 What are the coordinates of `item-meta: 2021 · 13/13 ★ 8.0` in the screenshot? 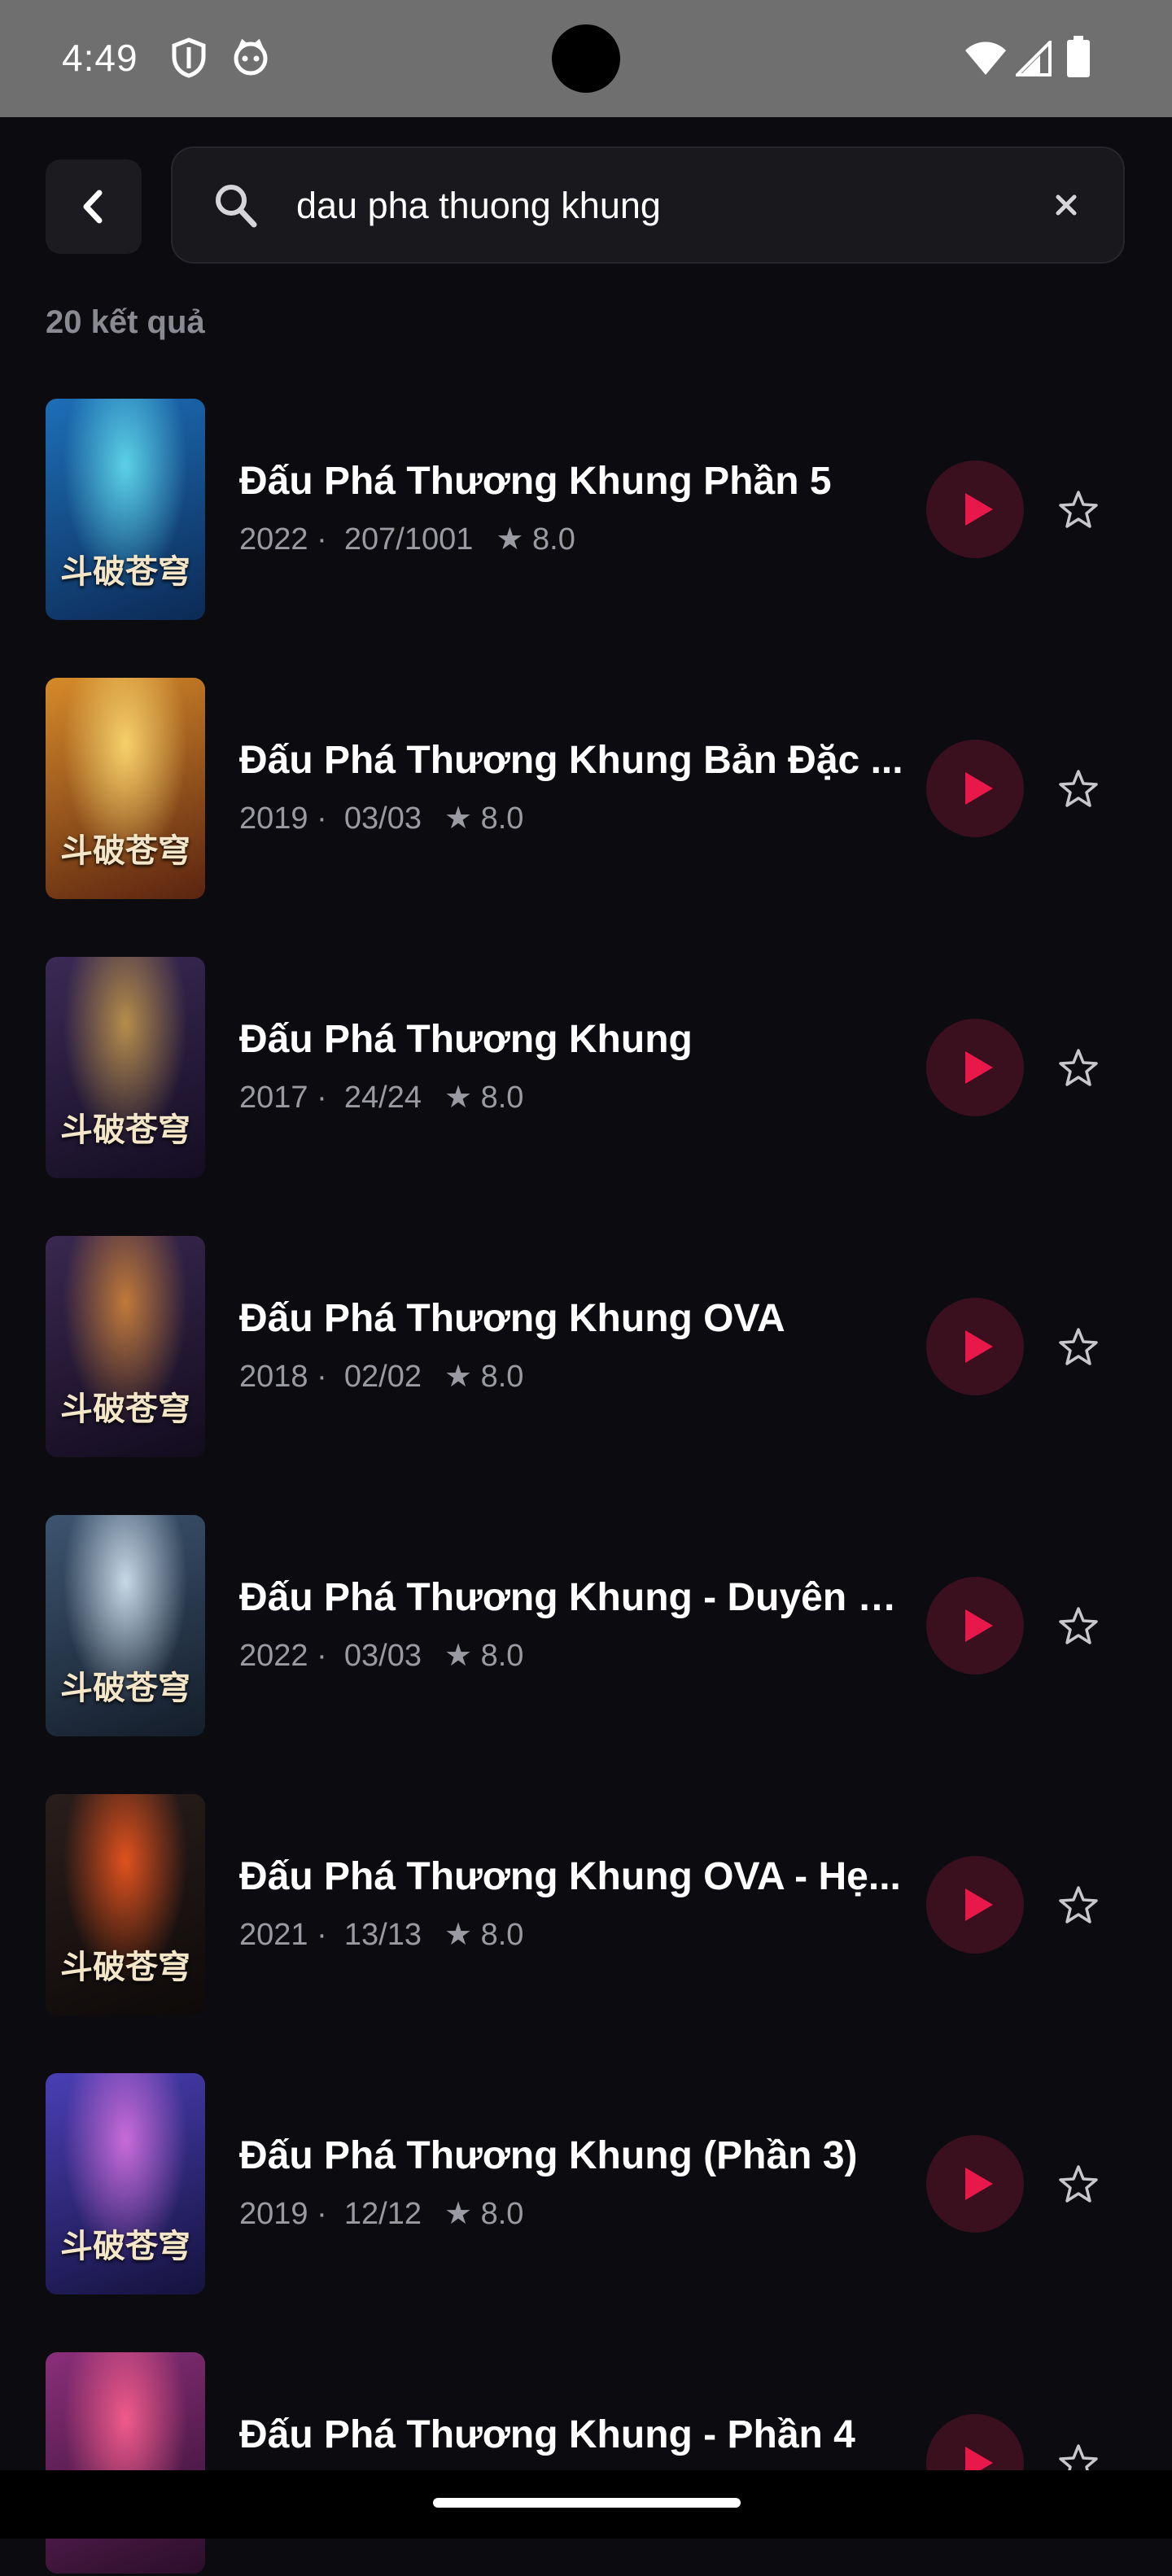 It's located at (381, 1934).